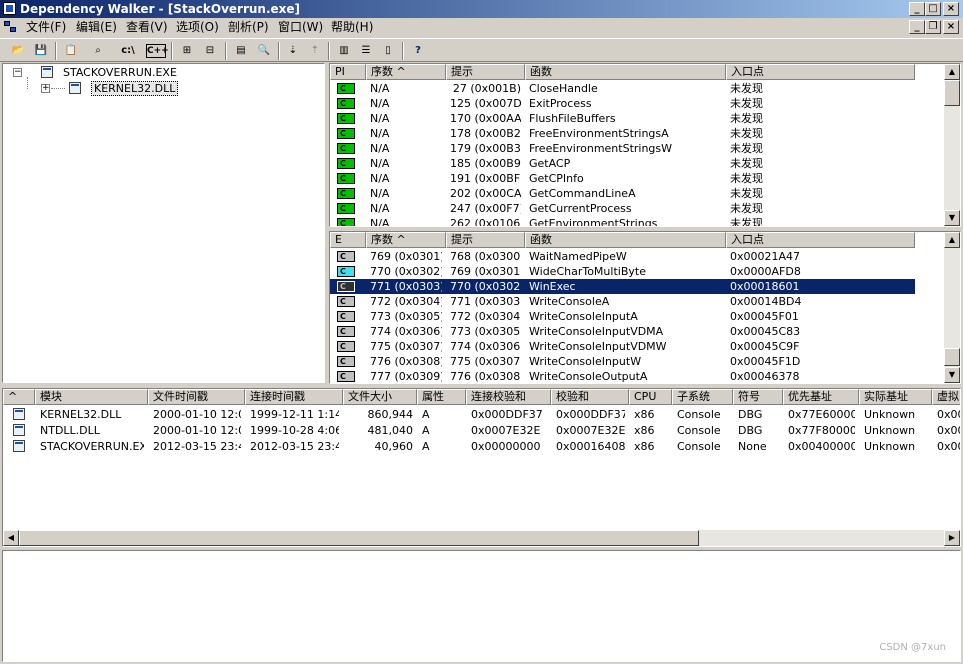 This screenshot has width=963, height=664. What do you see at coordinates (821, 397) in the screenshot?
I see `column-header: 优先基址` at bounding box center [821, 397].